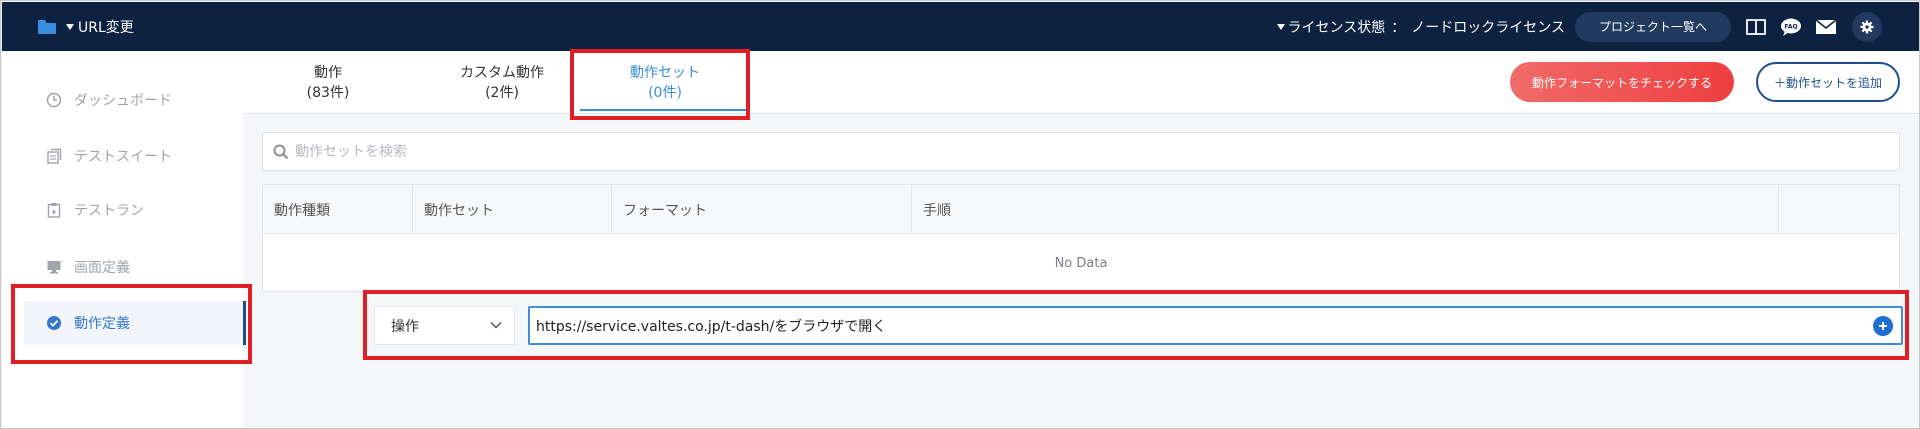  Describe the element at coordinates (444, 325) in the screenshot. I see `operation-select: 操作` at that location.